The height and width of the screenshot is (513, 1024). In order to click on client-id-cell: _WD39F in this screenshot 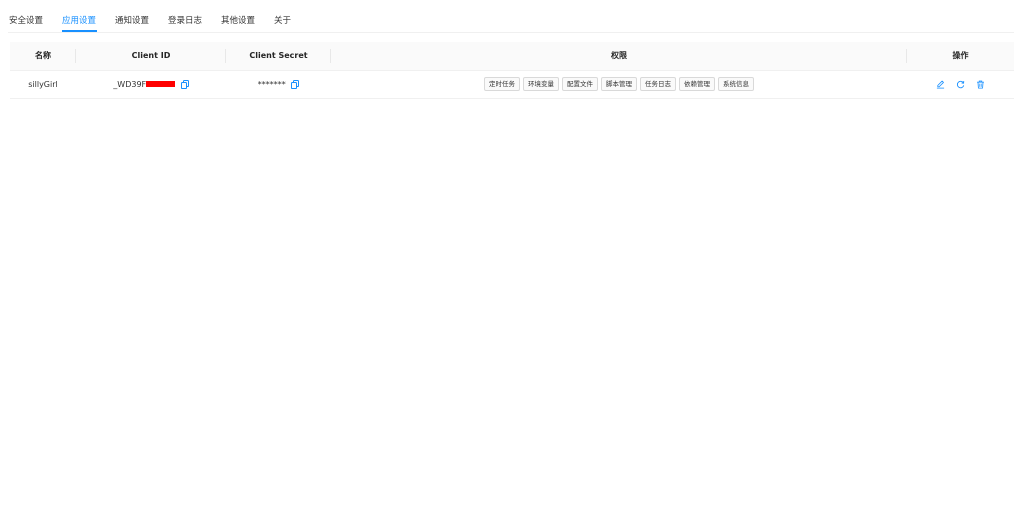, I will do `click(151, 84)`.